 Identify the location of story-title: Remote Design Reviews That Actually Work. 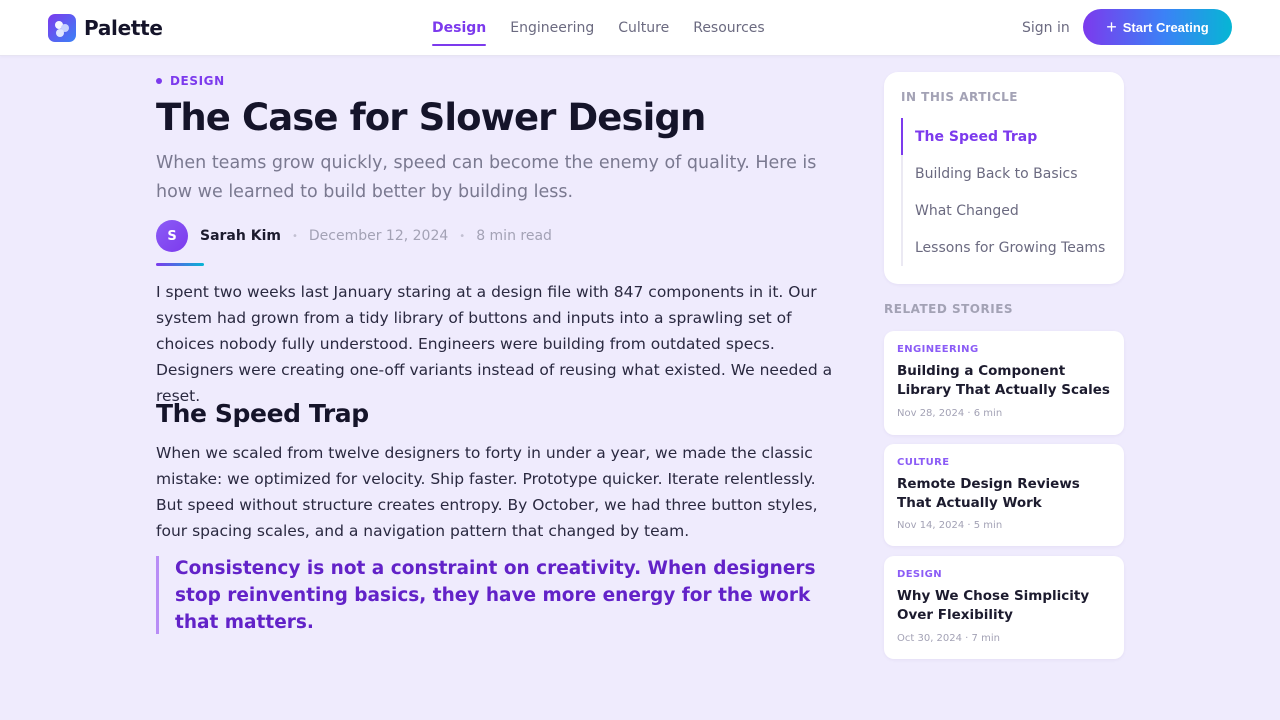
(988, 493).